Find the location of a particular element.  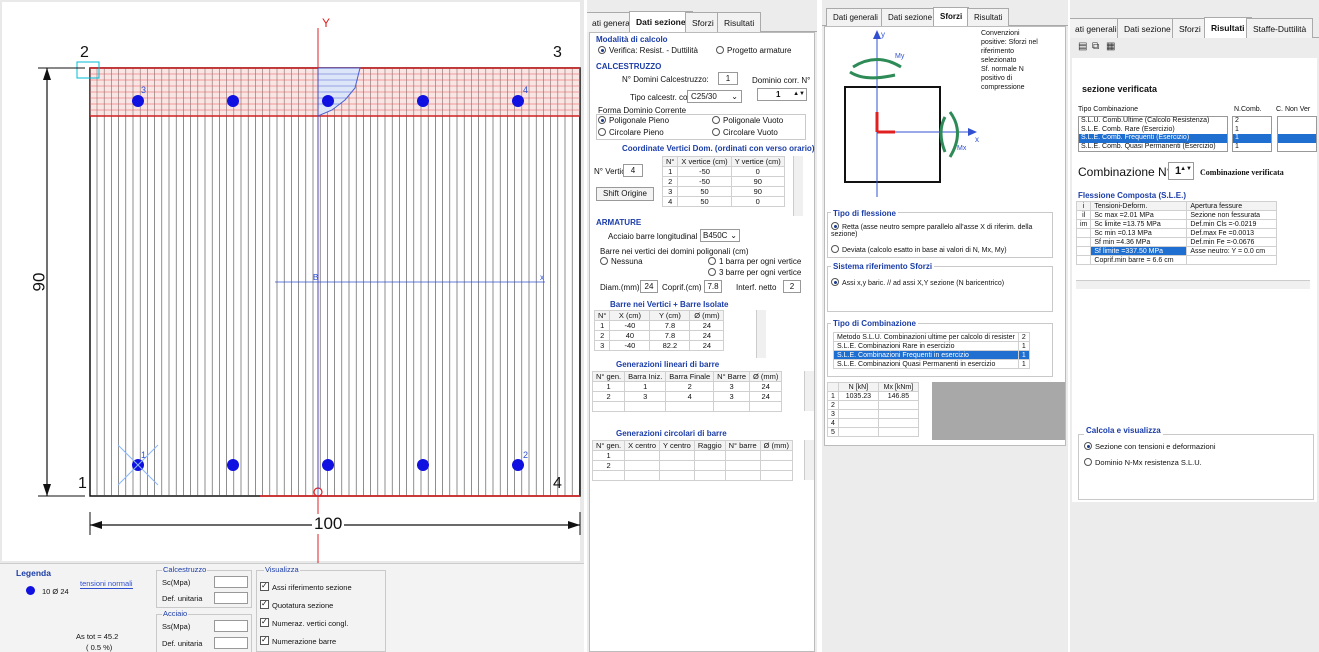

list-item: S.L.U. Comb.Ultime (Calcolo Resistenza) is located at coordinates (1145, 120).